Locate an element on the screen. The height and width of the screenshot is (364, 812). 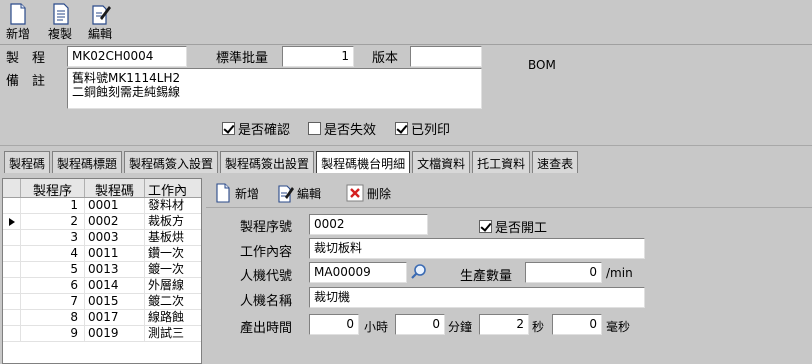
printed-checkbox: 已列印 is located at coordinates (422, 128).